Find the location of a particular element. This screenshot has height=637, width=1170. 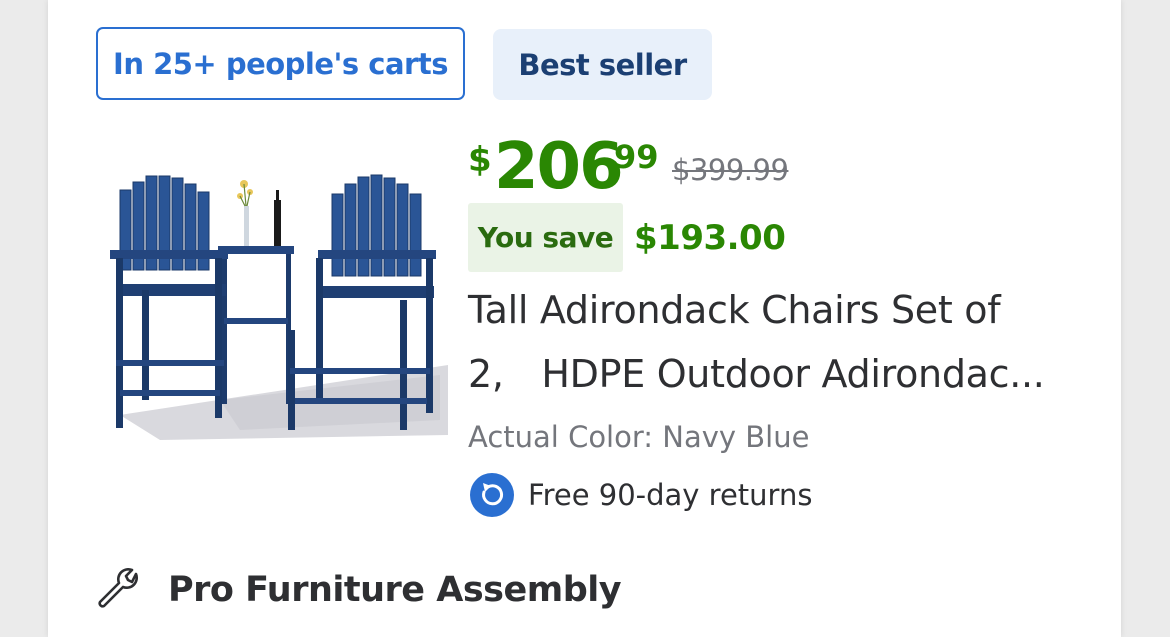

was-price: $399.99 is located at coordinates (730, 170).